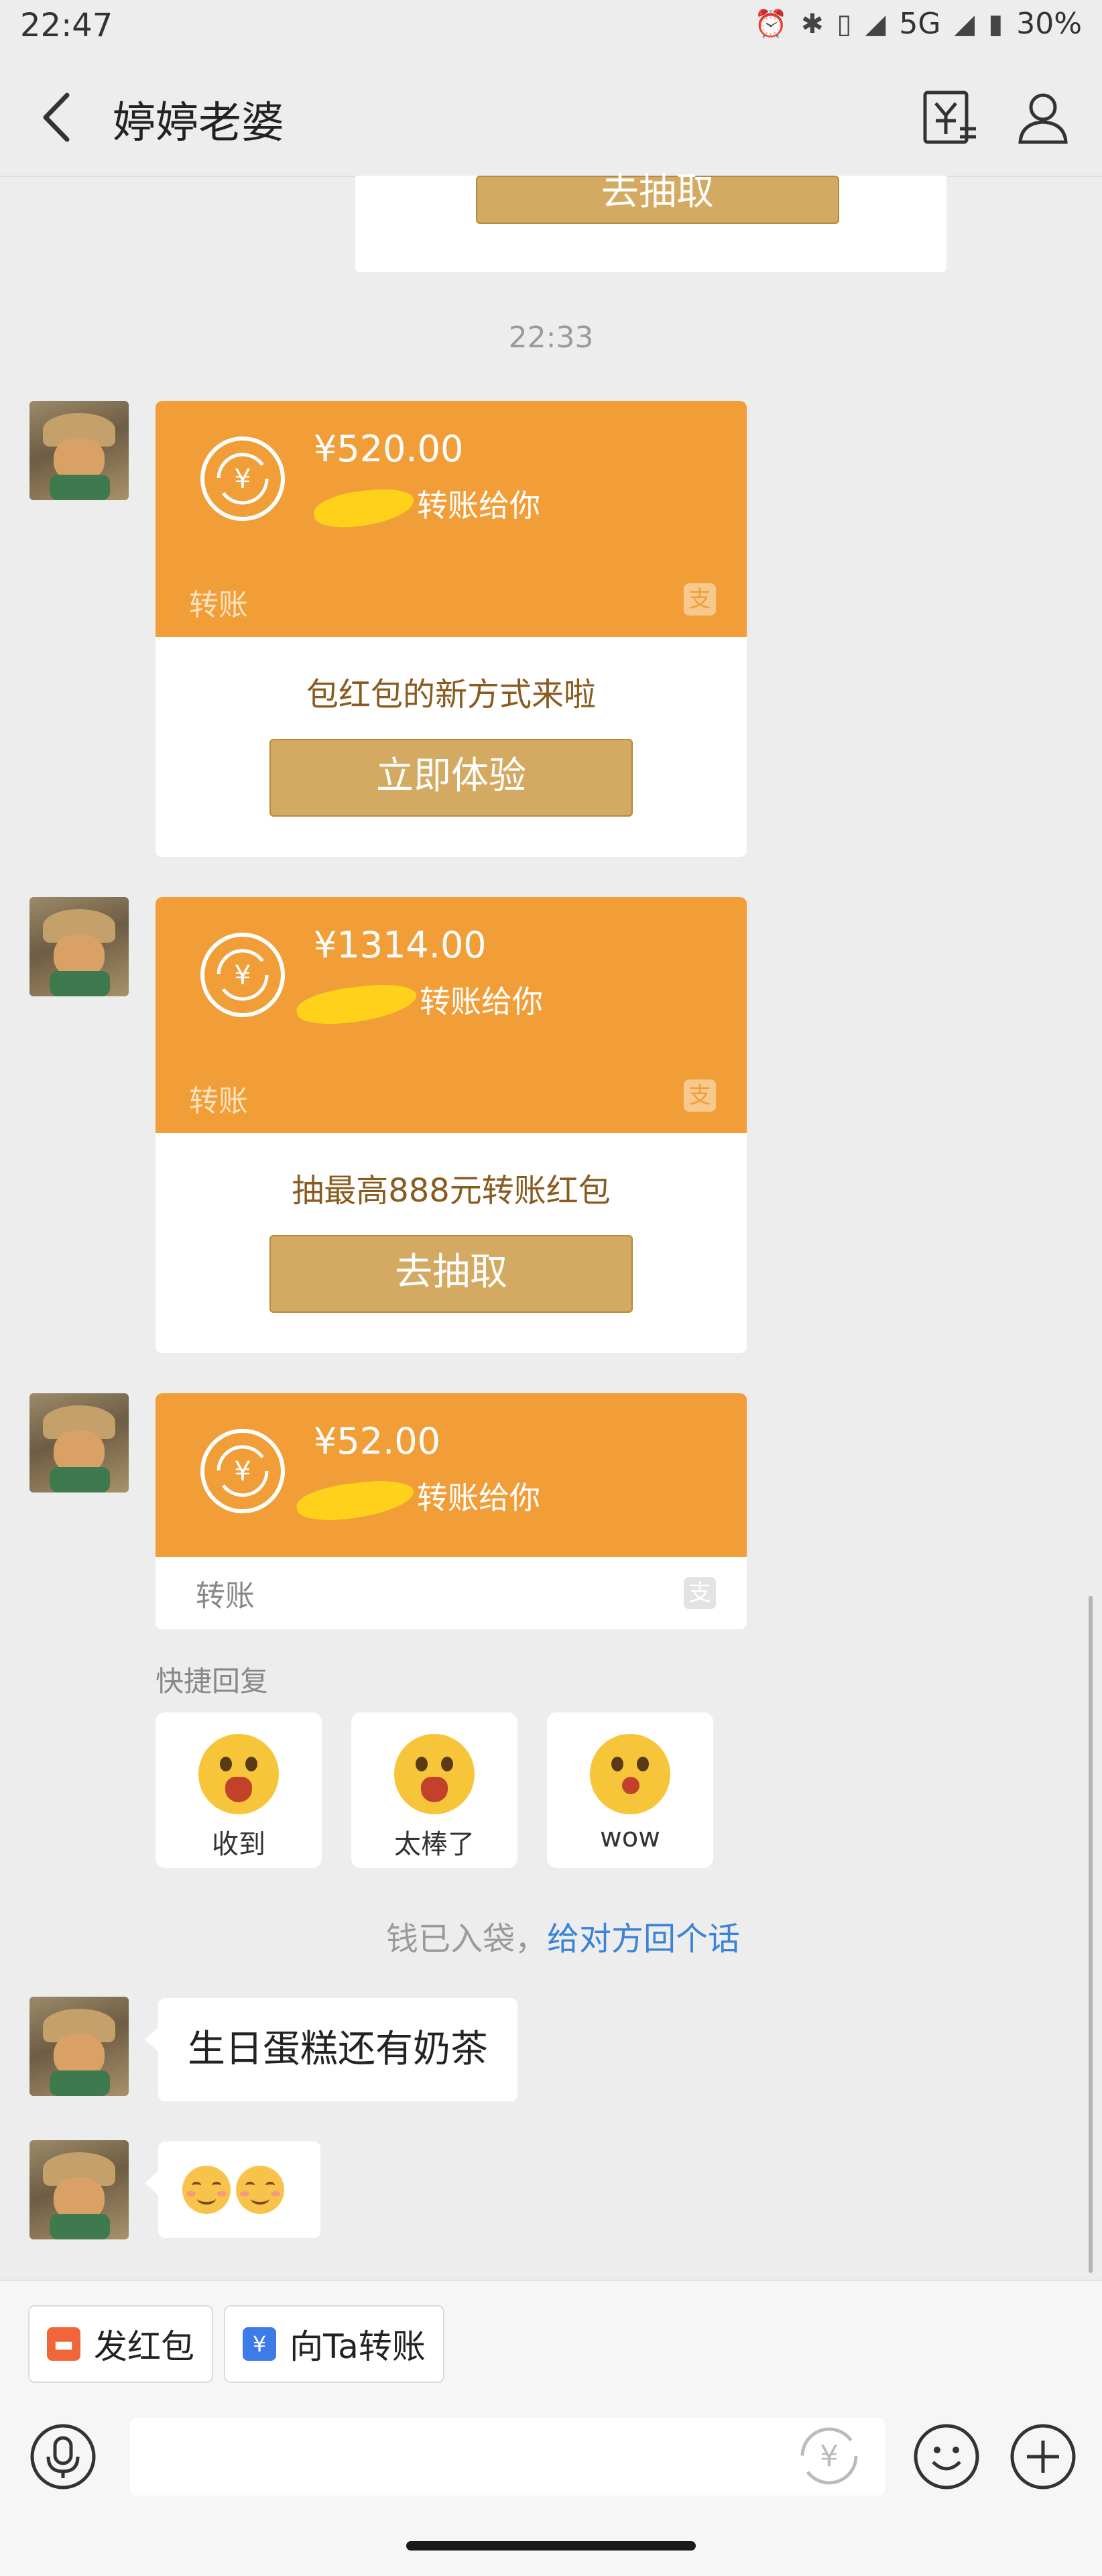 This screenshot has height=2576, width=1102. I want to click on transfer-to-ta-button: ¥ 向Ta转账, so click(334, 2344).